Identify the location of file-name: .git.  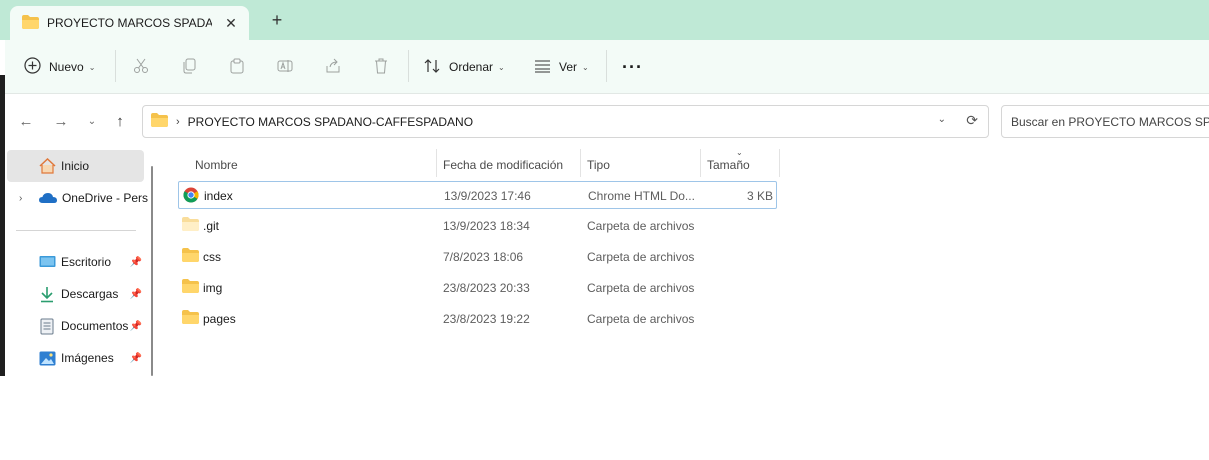
(211, 226).